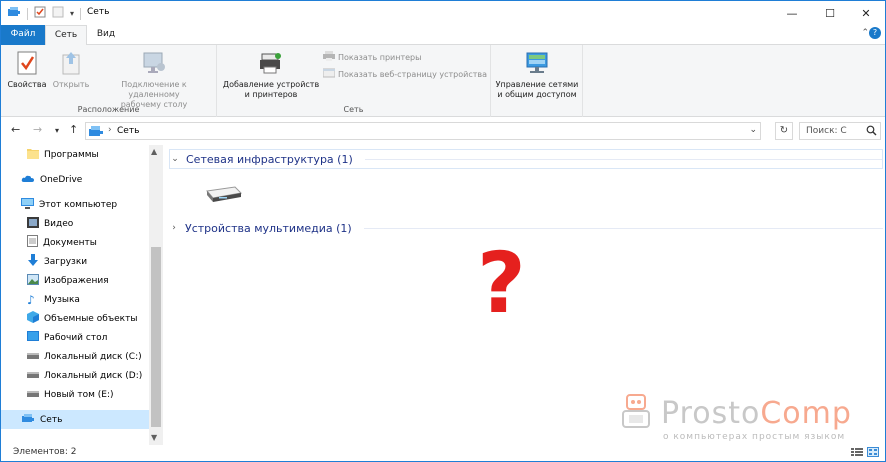  I want to click on folder-icon, so click(33, 155).